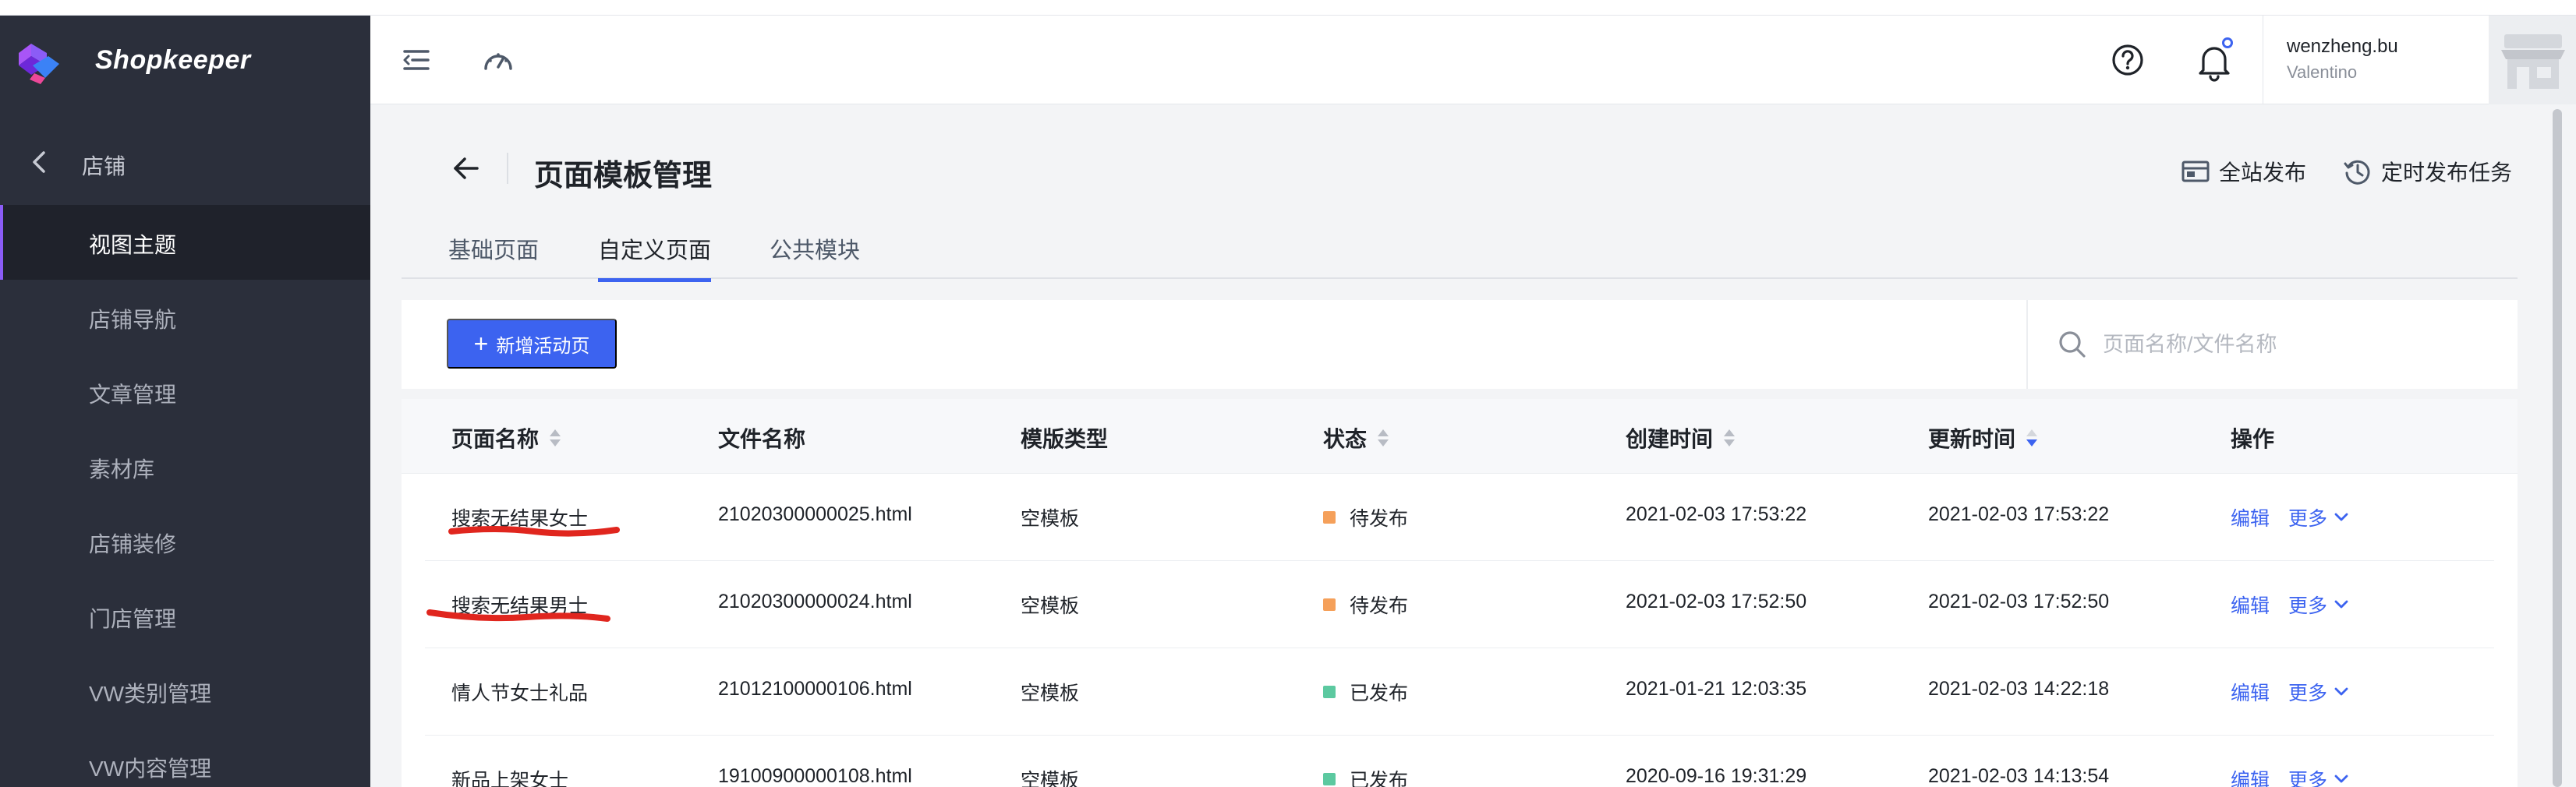 The image size is (2576, 787). What do you see at coordinates (1356, 437) in the screenshot?
I see `column-header-status: 状态` at bounding box center [1356, 437].